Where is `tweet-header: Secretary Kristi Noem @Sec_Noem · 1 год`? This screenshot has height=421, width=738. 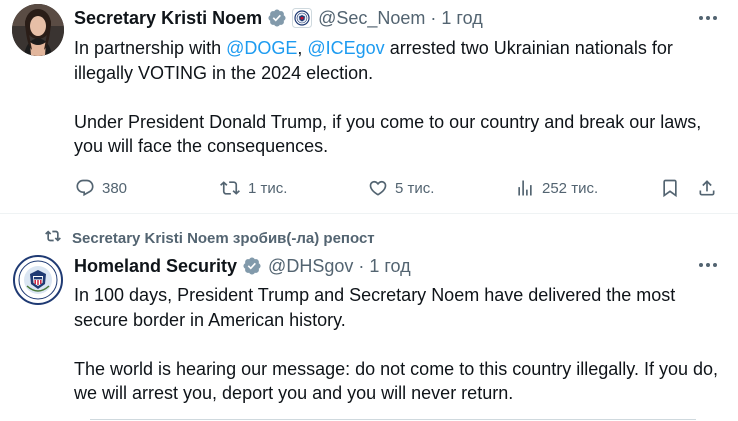
tweet-header: Secretary Kristi Noem @Sec_Noem · 1 год is located at coordinates (278, 18).